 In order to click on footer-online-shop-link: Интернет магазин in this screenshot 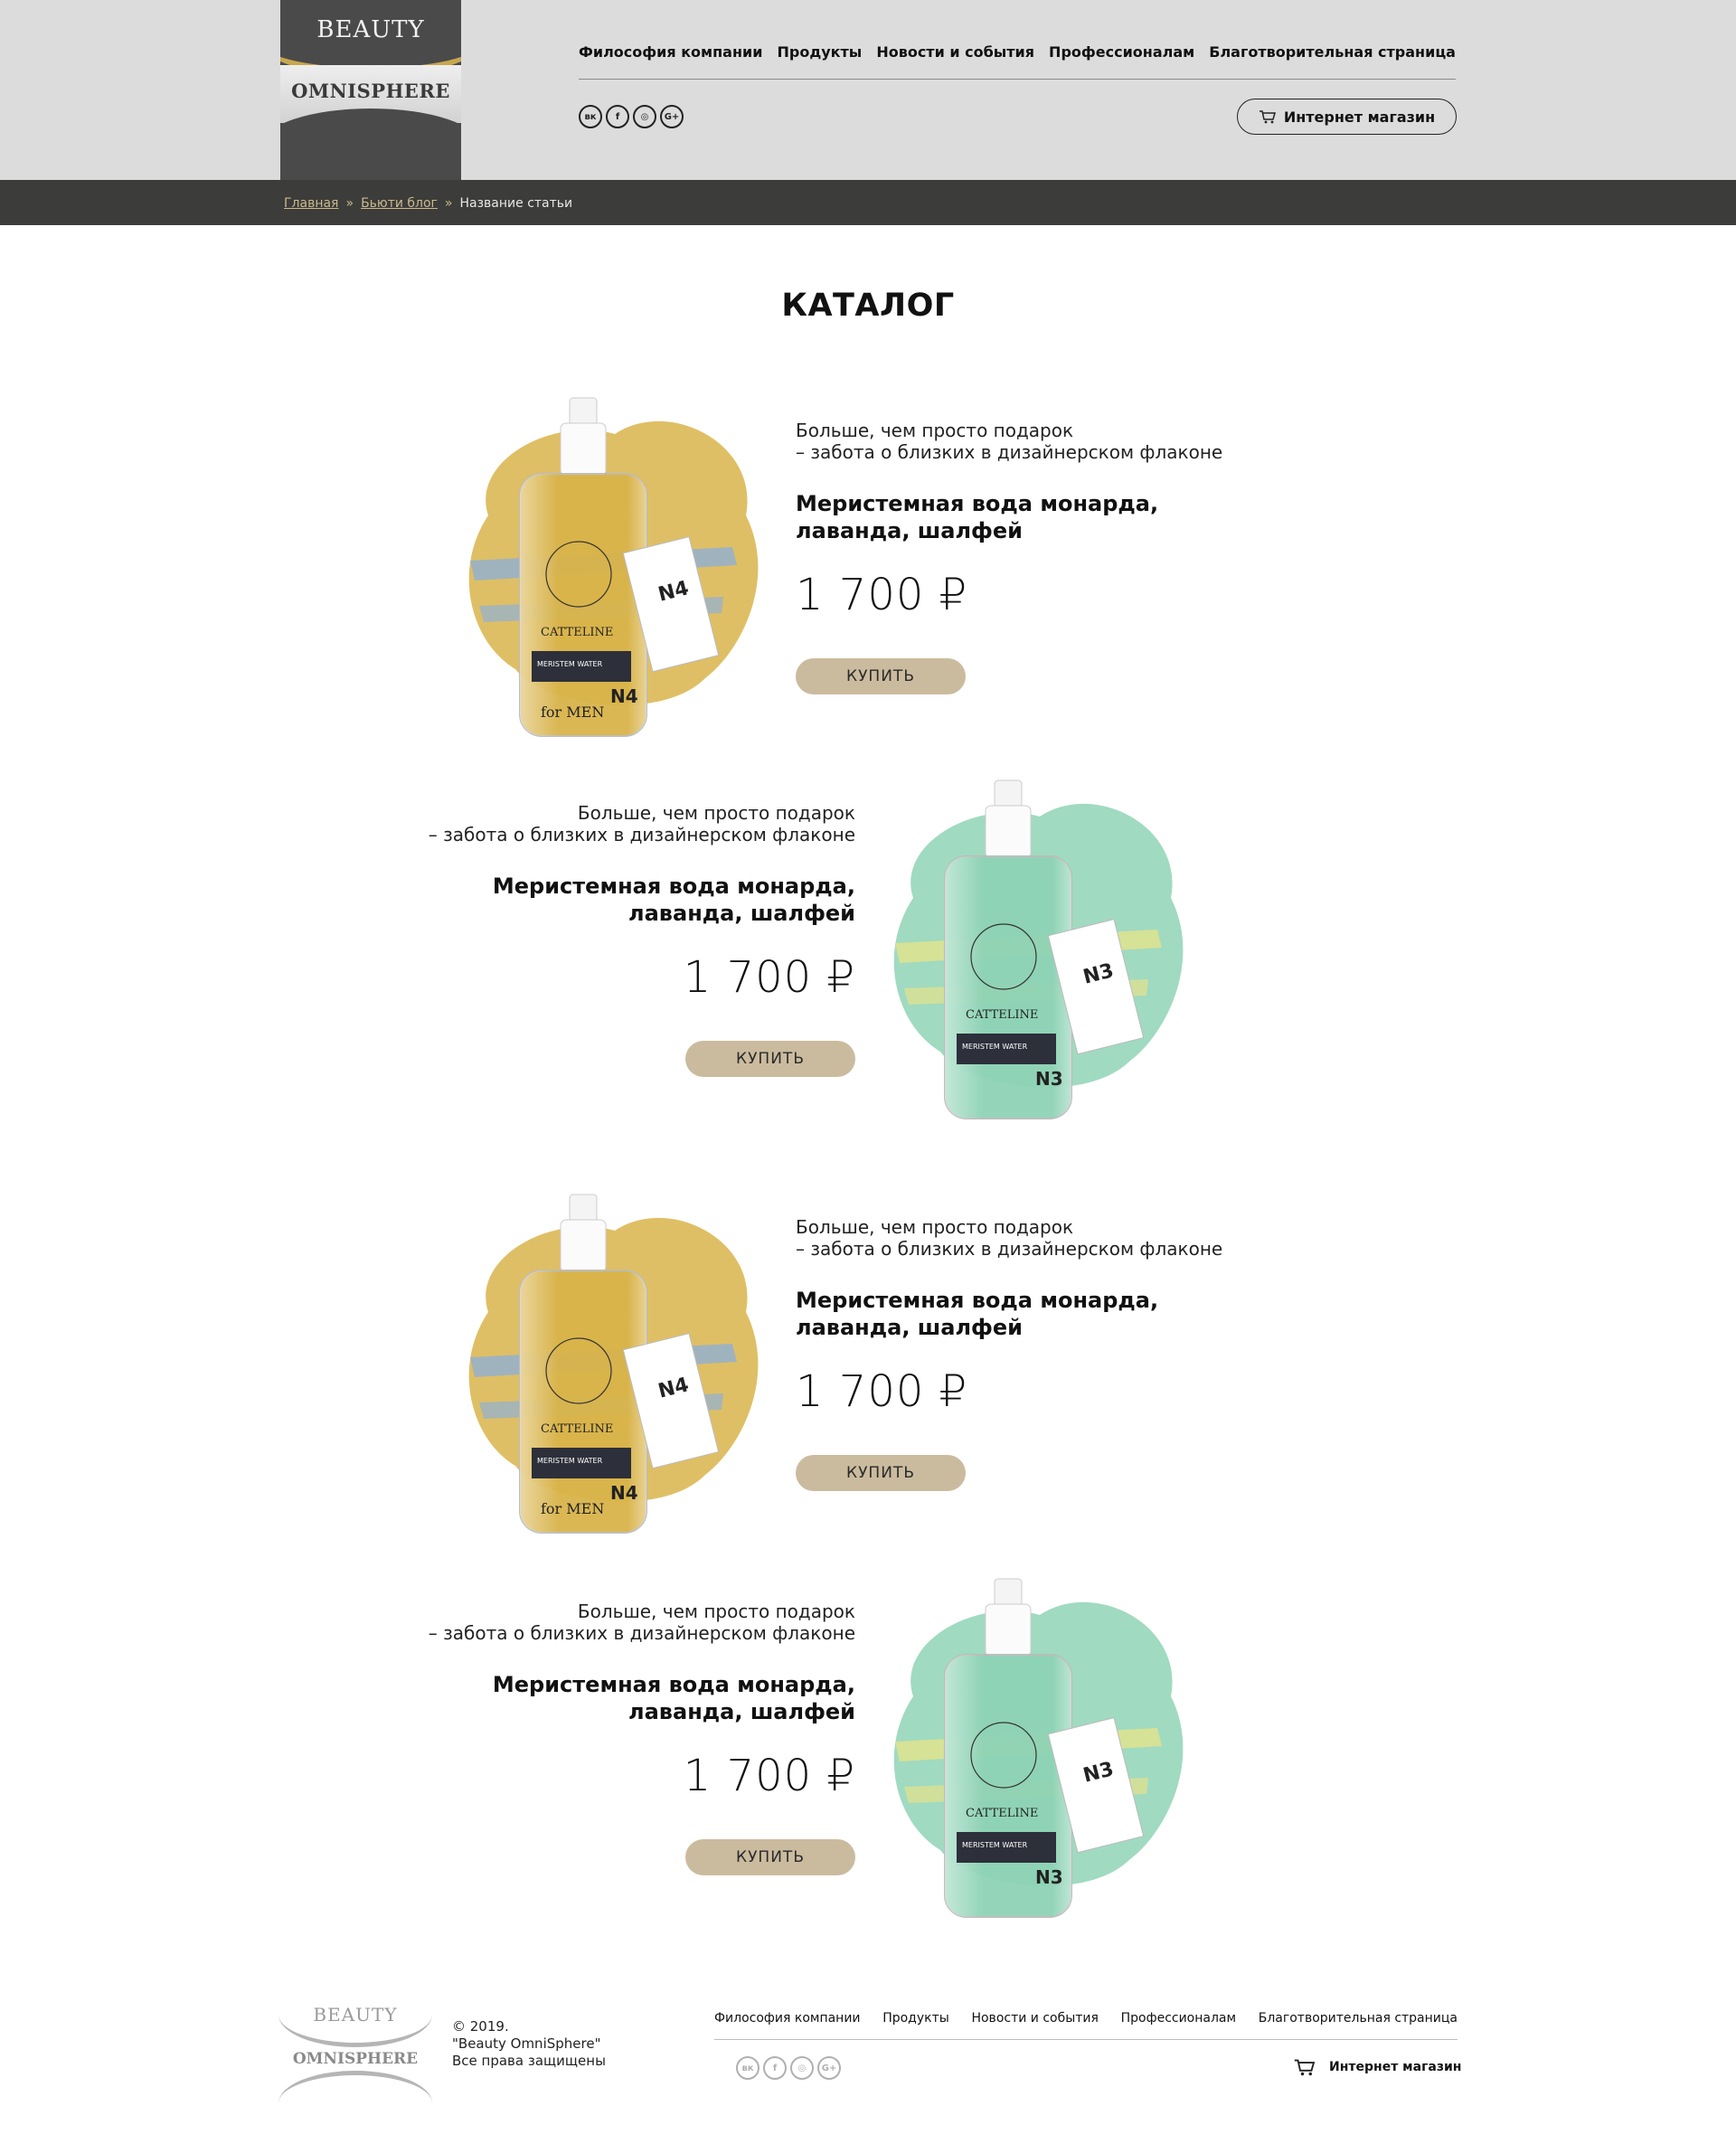, I will do `click(1377, 2067)`.